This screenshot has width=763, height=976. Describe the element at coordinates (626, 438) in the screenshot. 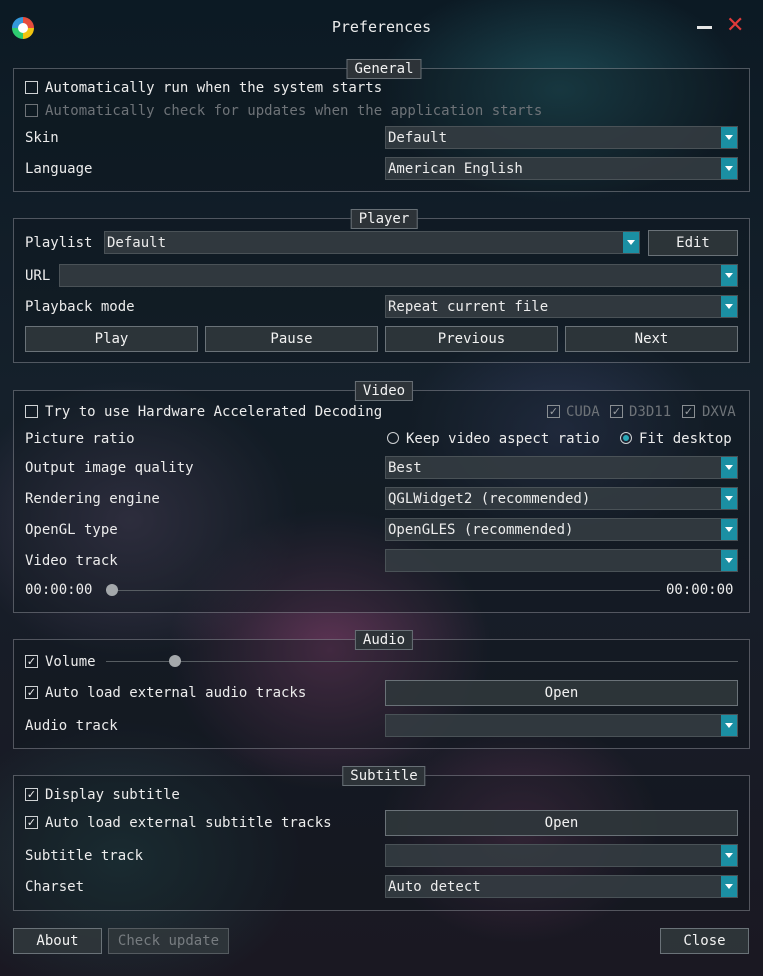

I see `fit-desktop-radio` at that location.